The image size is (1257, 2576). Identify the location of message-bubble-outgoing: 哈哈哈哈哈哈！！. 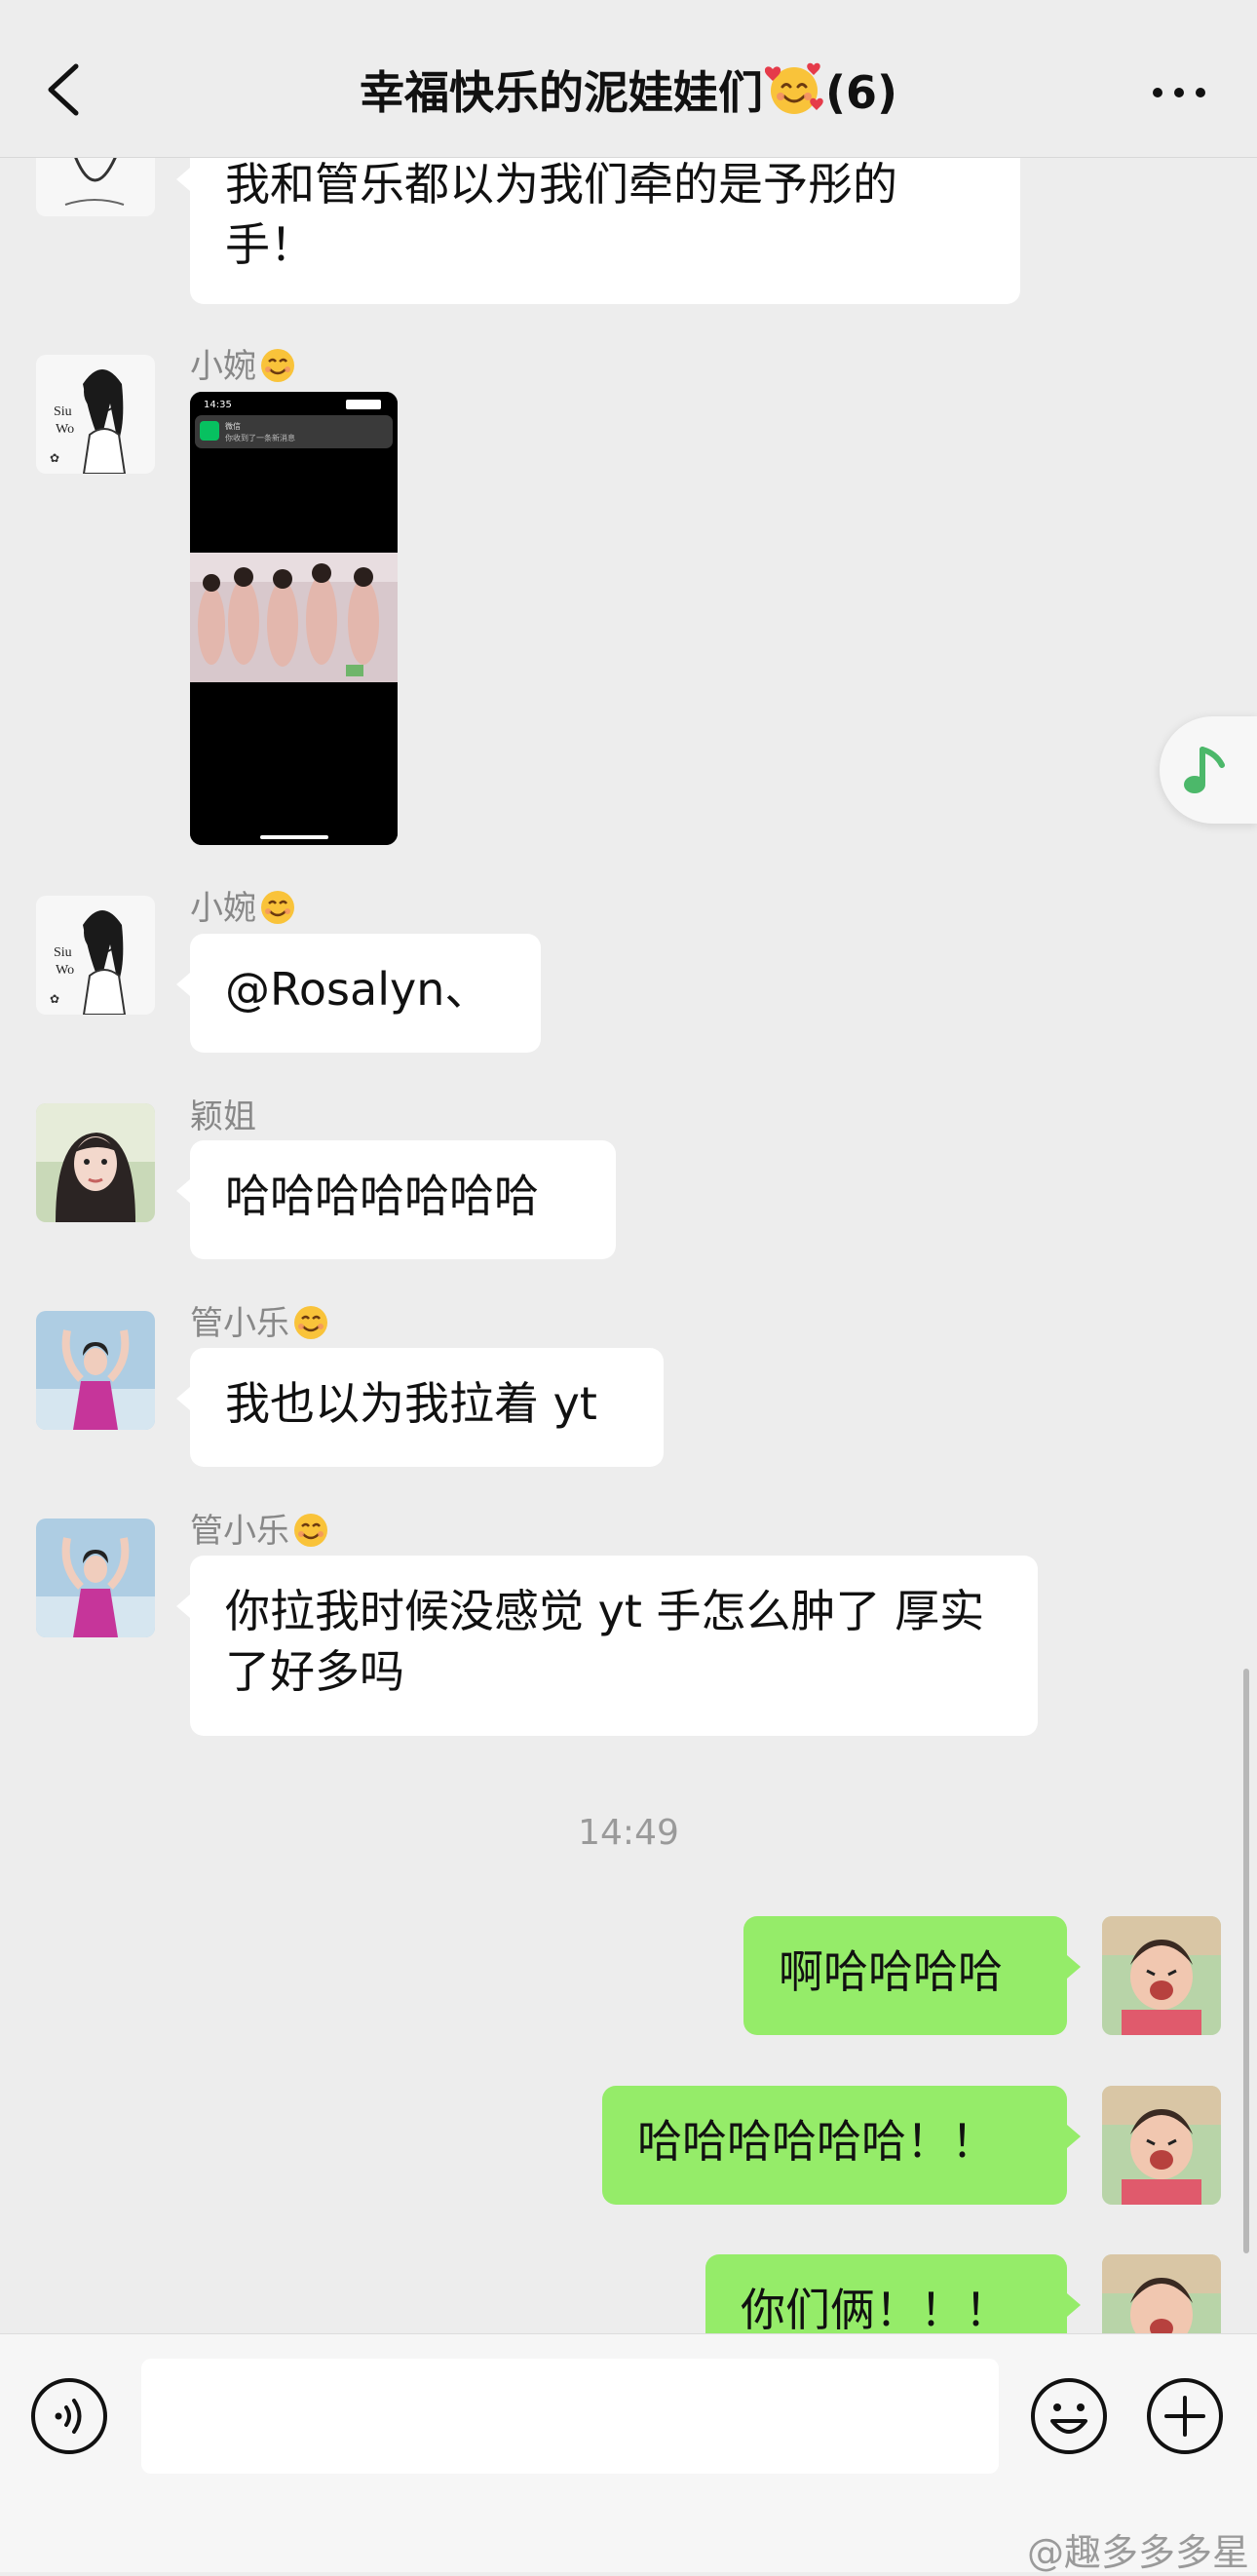
(841, 2145).